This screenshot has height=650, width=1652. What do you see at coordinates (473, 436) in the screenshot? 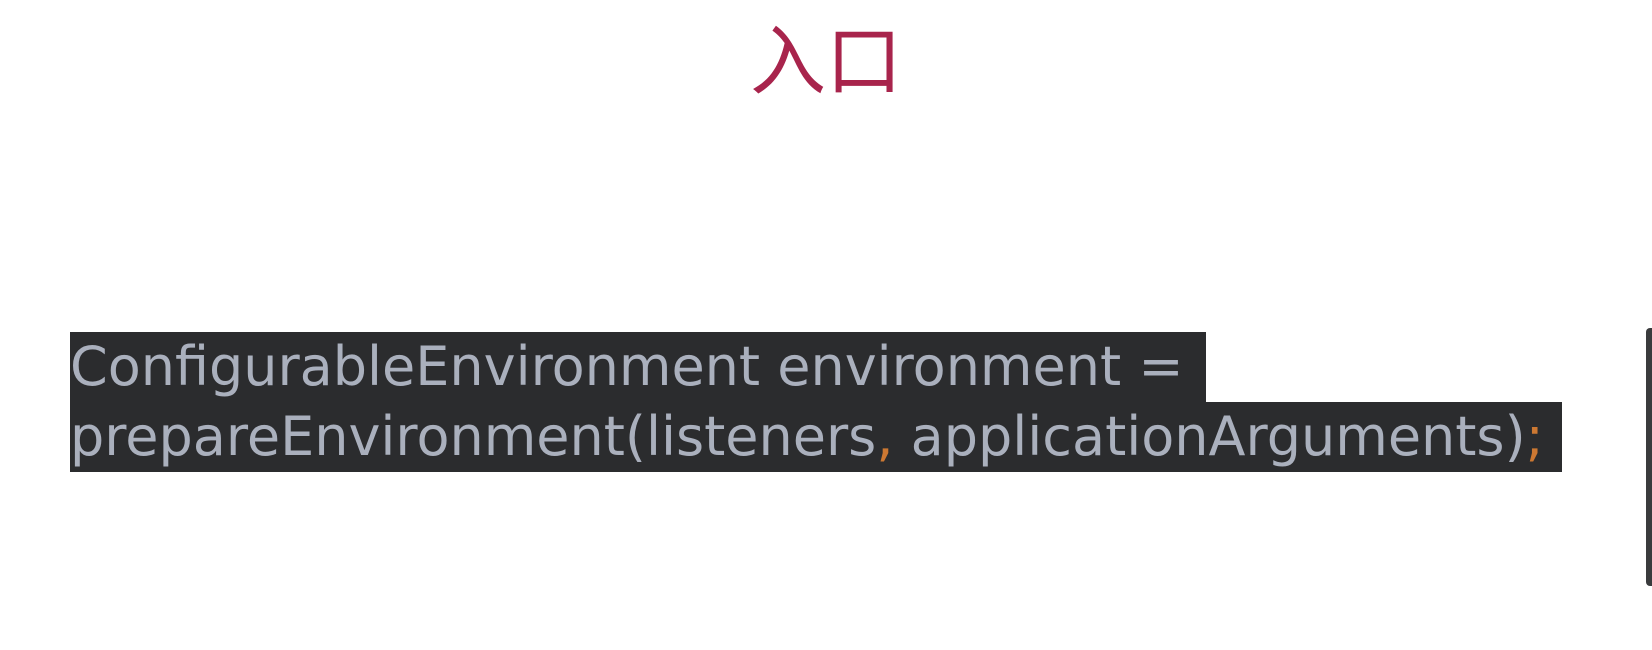
I see `code-method-call: prepareEnvironment(listeners` at bounding box center [473, 436].